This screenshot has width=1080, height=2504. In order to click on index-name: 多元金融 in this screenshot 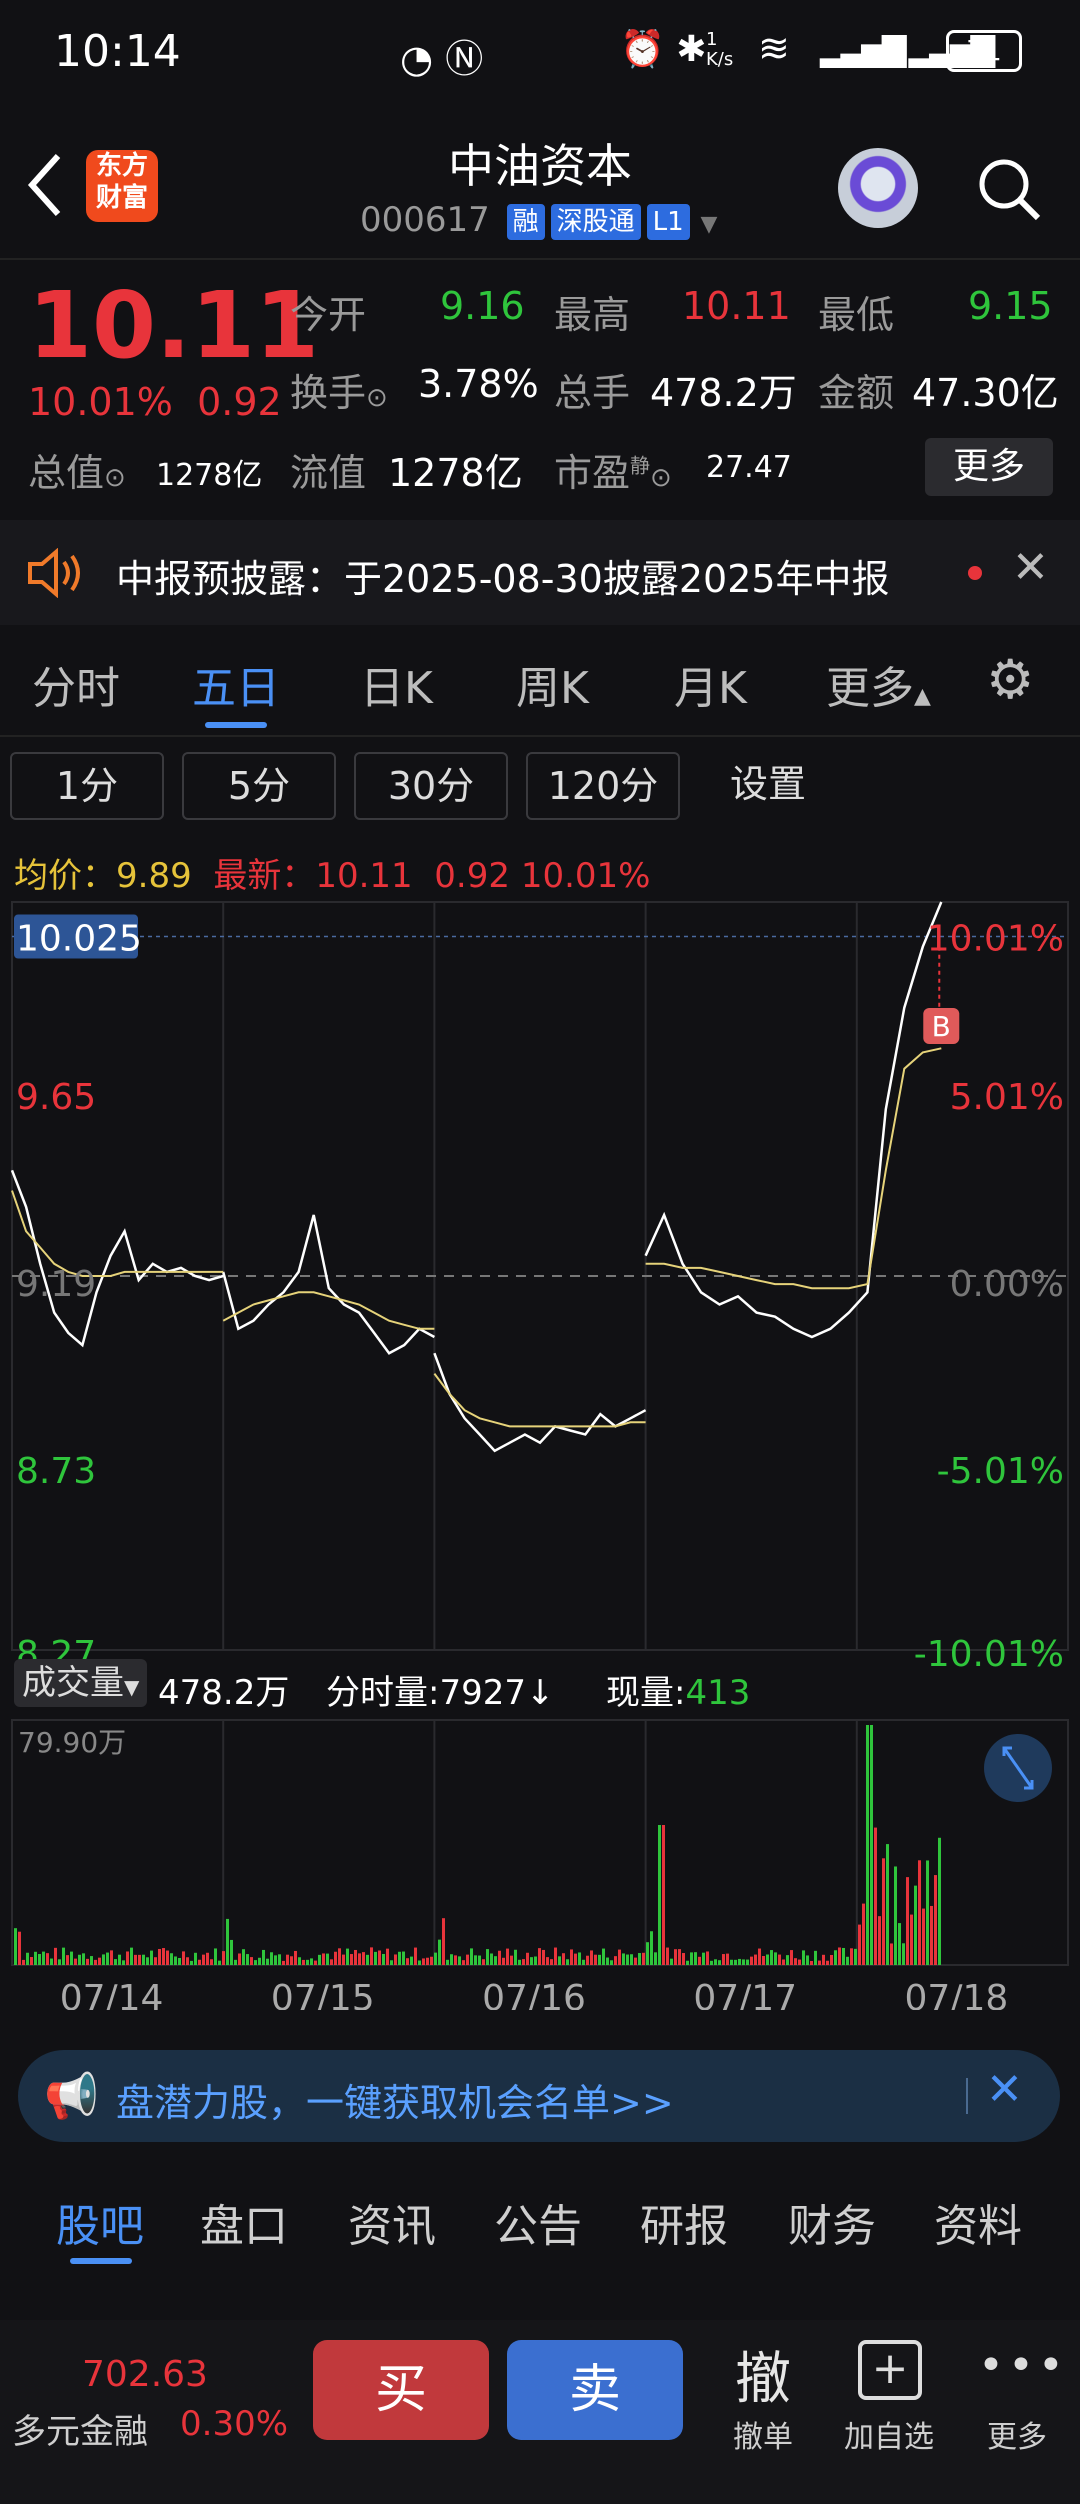, I will do `click(80, 2428)`.